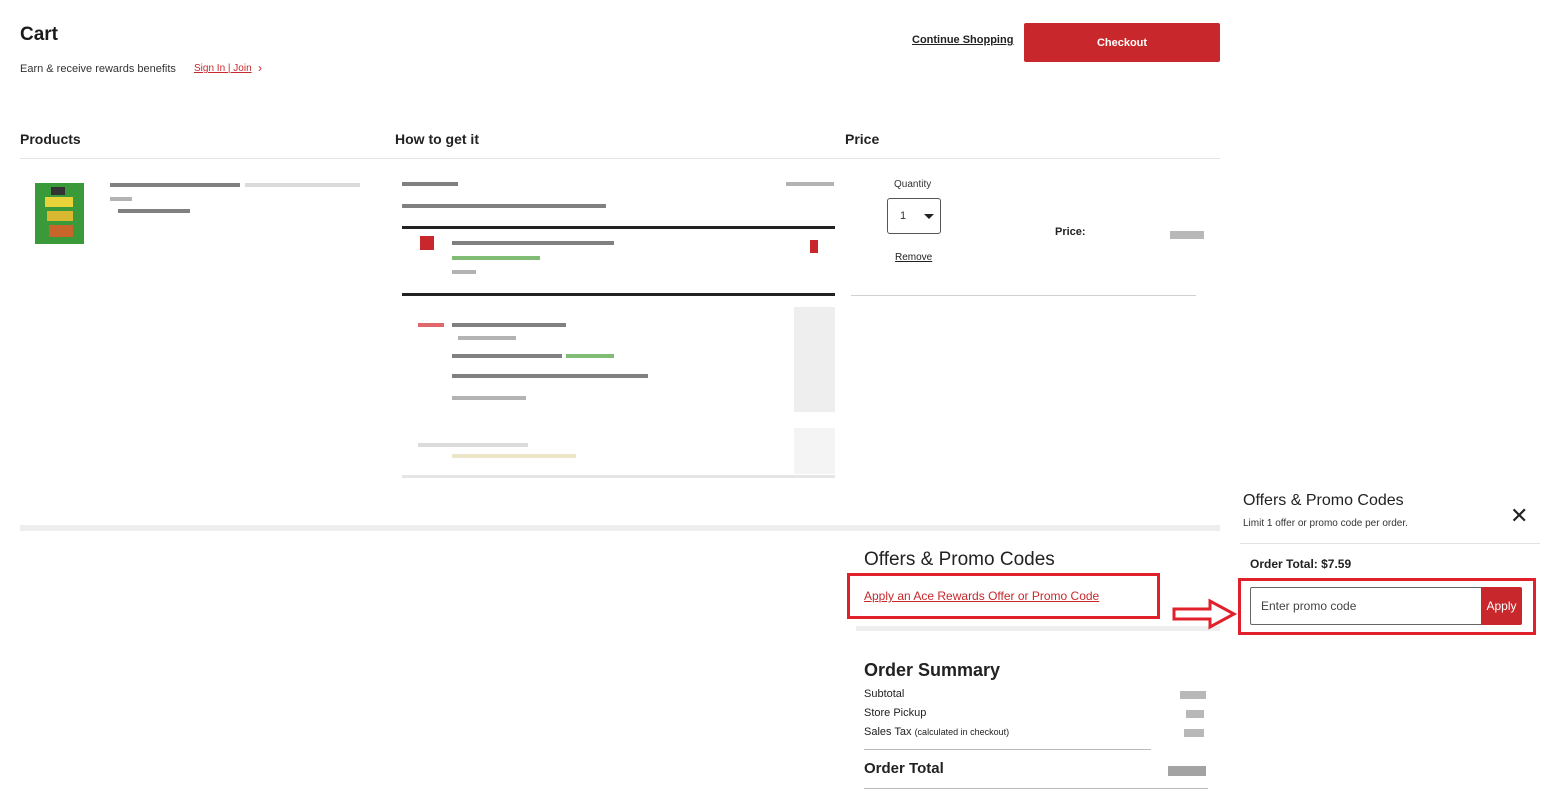 This screenshot has width=1547, height=791. What do you see at coordinates (260, 68) in the screenshot?
I see `chevron-right-icon: ›` at bounding box center [260, 68].